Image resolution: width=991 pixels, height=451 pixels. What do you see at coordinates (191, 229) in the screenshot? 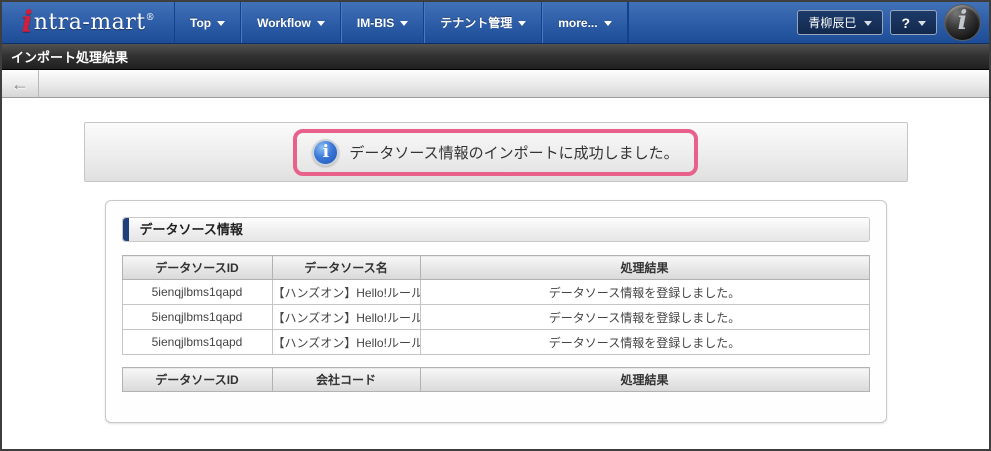
I see `panel-header-label: データソース情報` at bounding box center [191, 229].